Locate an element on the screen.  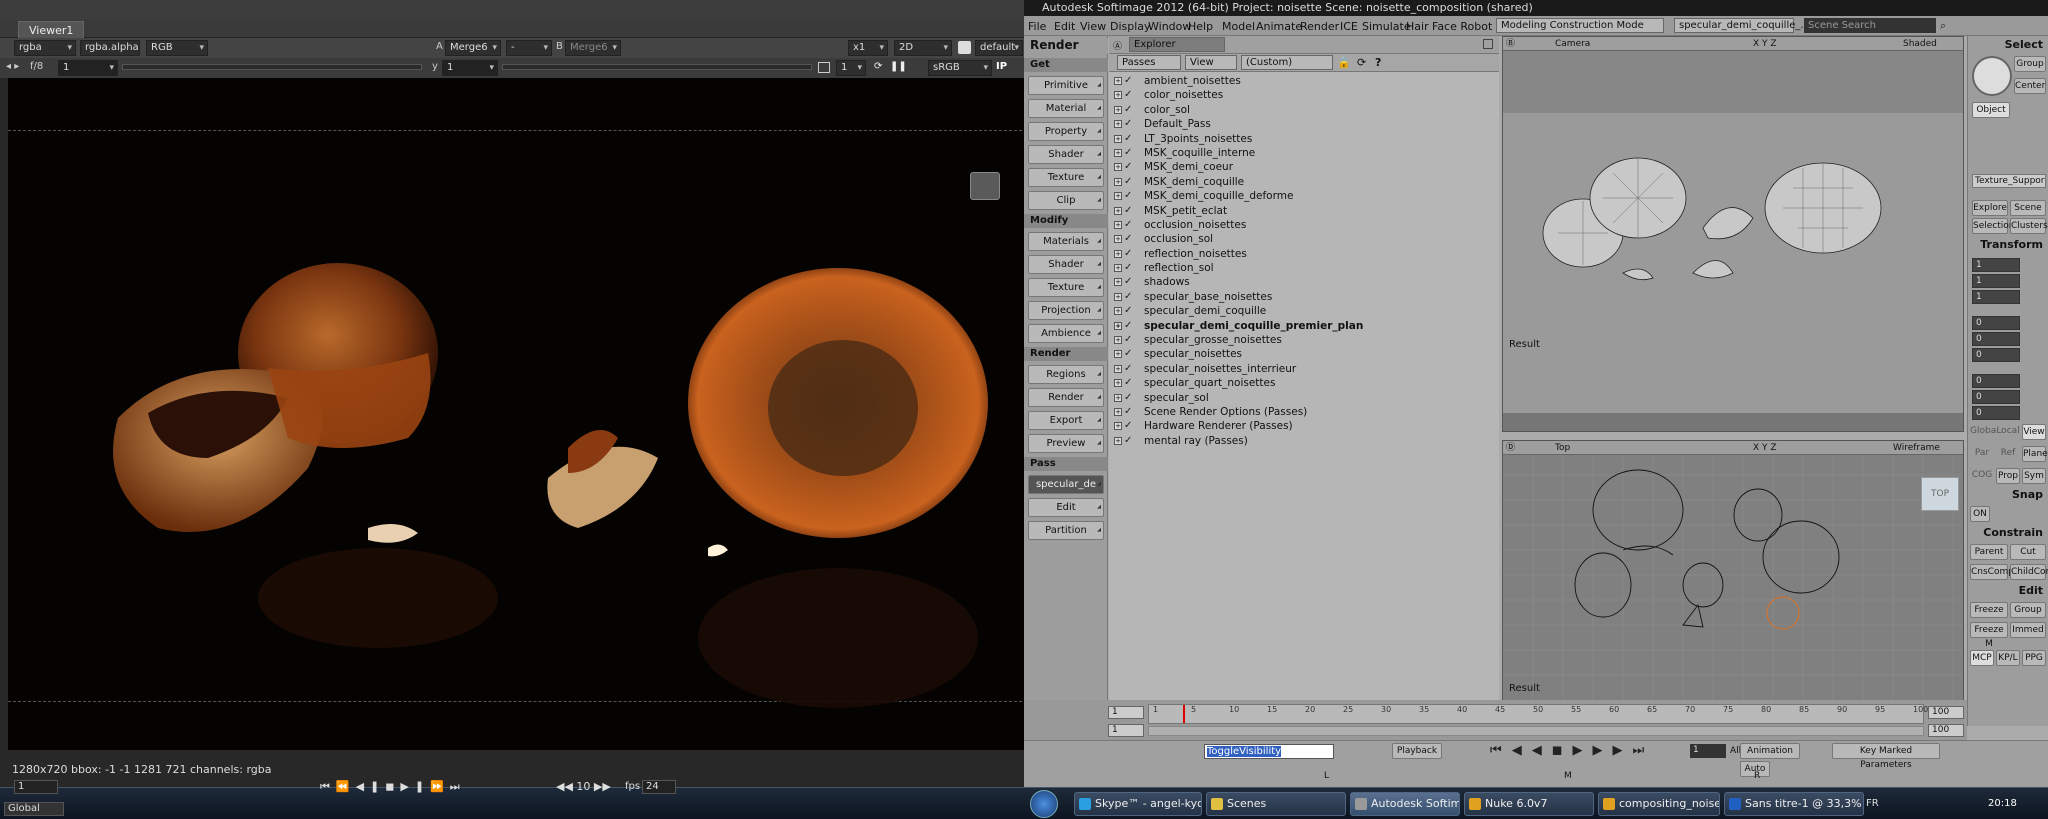
menu-edit: Edit is located at coordinates (1064, 26).